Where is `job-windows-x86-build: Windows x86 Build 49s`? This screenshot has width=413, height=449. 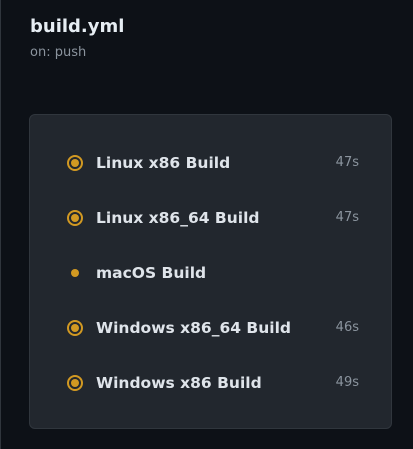
job-windows-x86-build: Windows x86 Build 49s is located at coordinates (210, 383).